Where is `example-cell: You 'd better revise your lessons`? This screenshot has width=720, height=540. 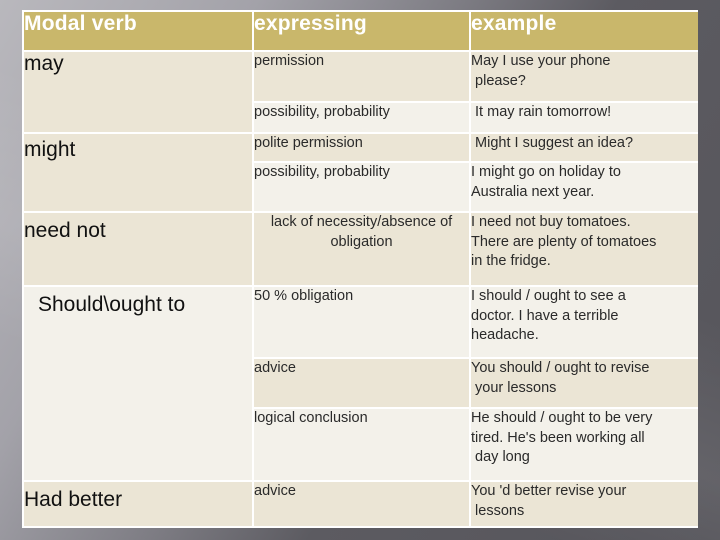
example-cell: You 'd better revise your lessons is located at coordinates (584, 504).